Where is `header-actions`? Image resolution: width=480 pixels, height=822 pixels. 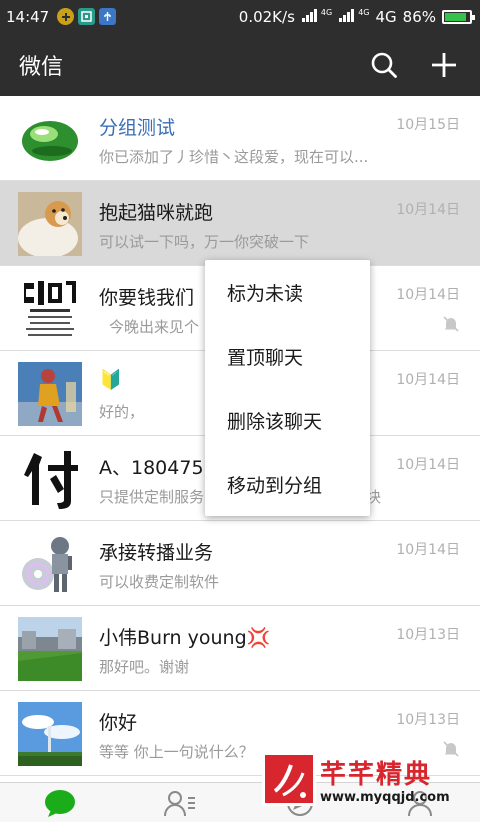
header-actions is located at coordinates (417, 64).